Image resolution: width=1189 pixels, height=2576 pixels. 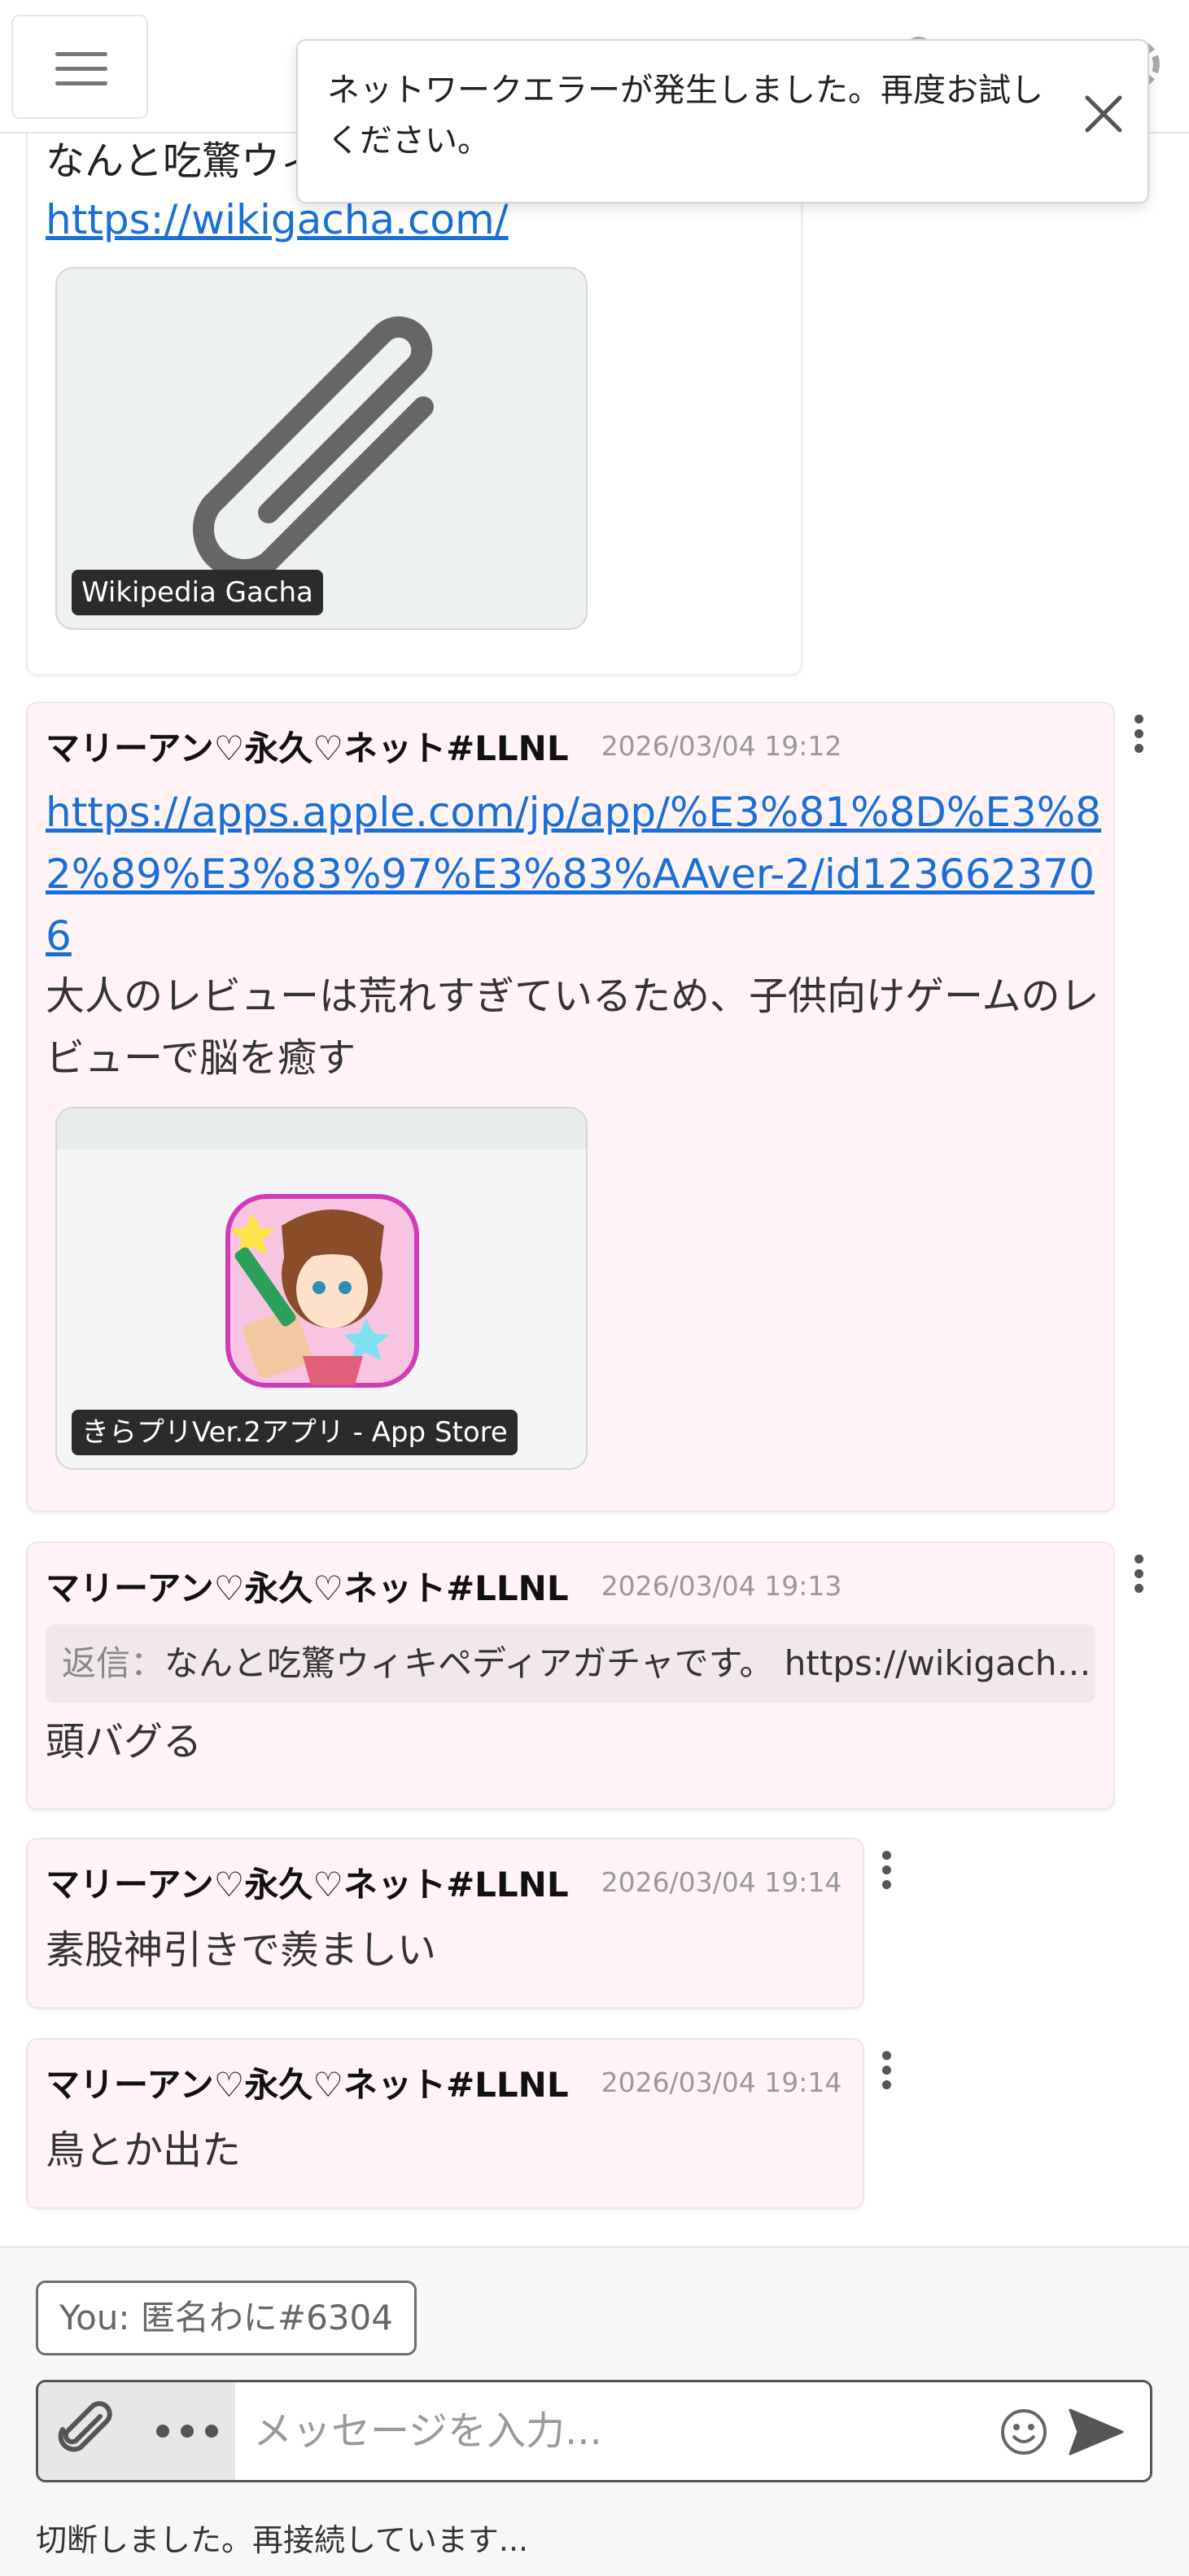 What do you see at coordinates (125, 1742) in the screenshot?
I see `message-text: 頭バグる` at bounding box center [125, 1742].